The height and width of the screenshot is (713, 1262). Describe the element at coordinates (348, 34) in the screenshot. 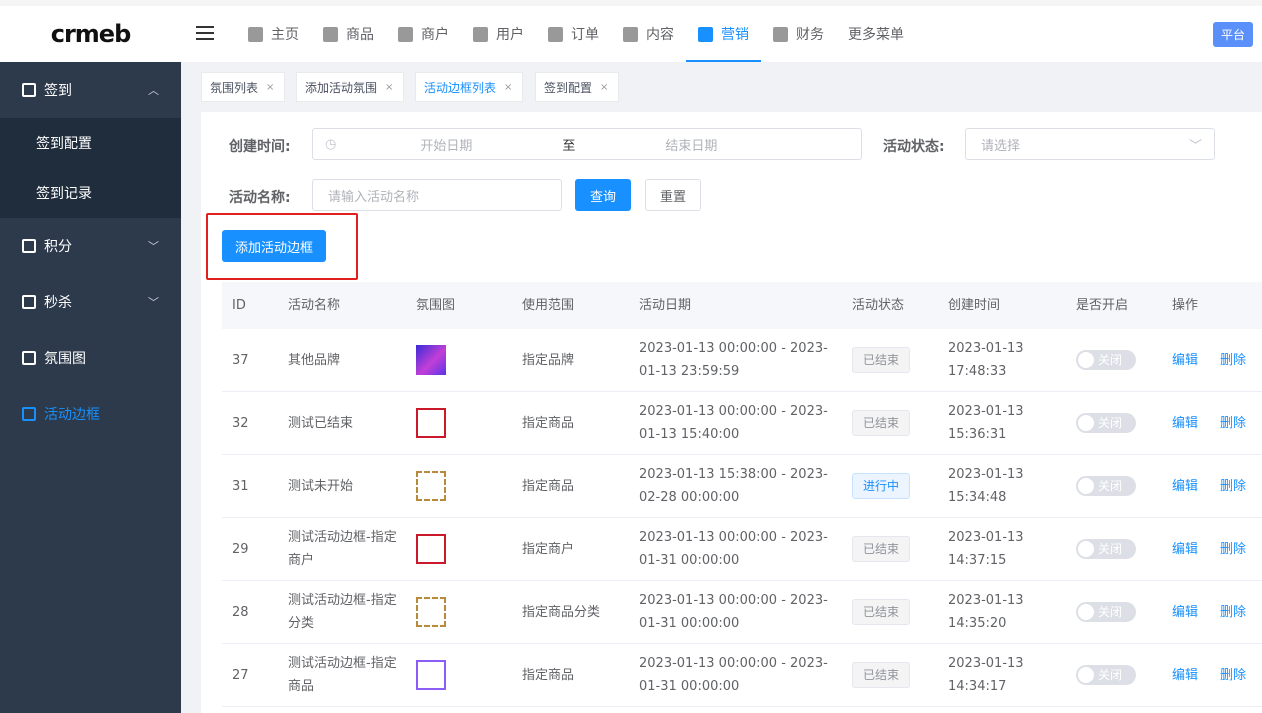

I see `nav-item-1: 商品` at that location.